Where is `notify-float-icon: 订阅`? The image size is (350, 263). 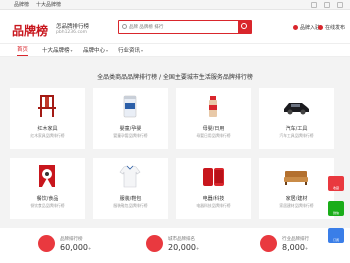
notify-float-icon: 订阅 is located at coordinates (336, 235).